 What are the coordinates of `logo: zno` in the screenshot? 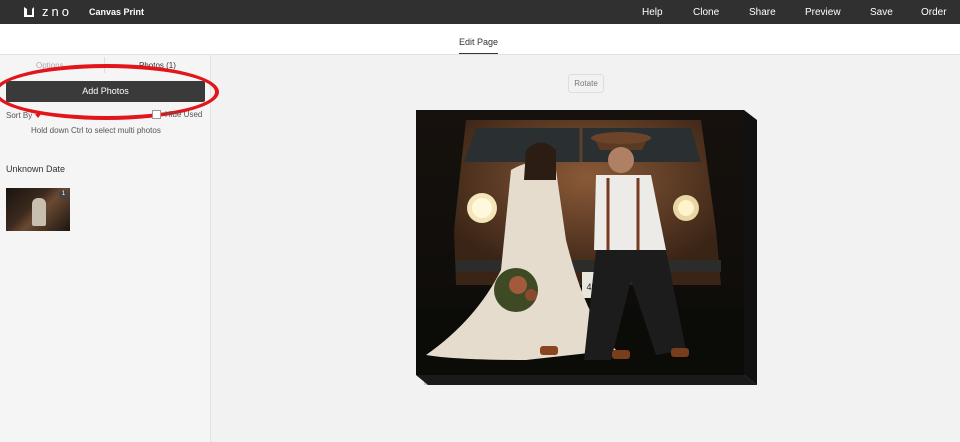 It's located at (48, 11).